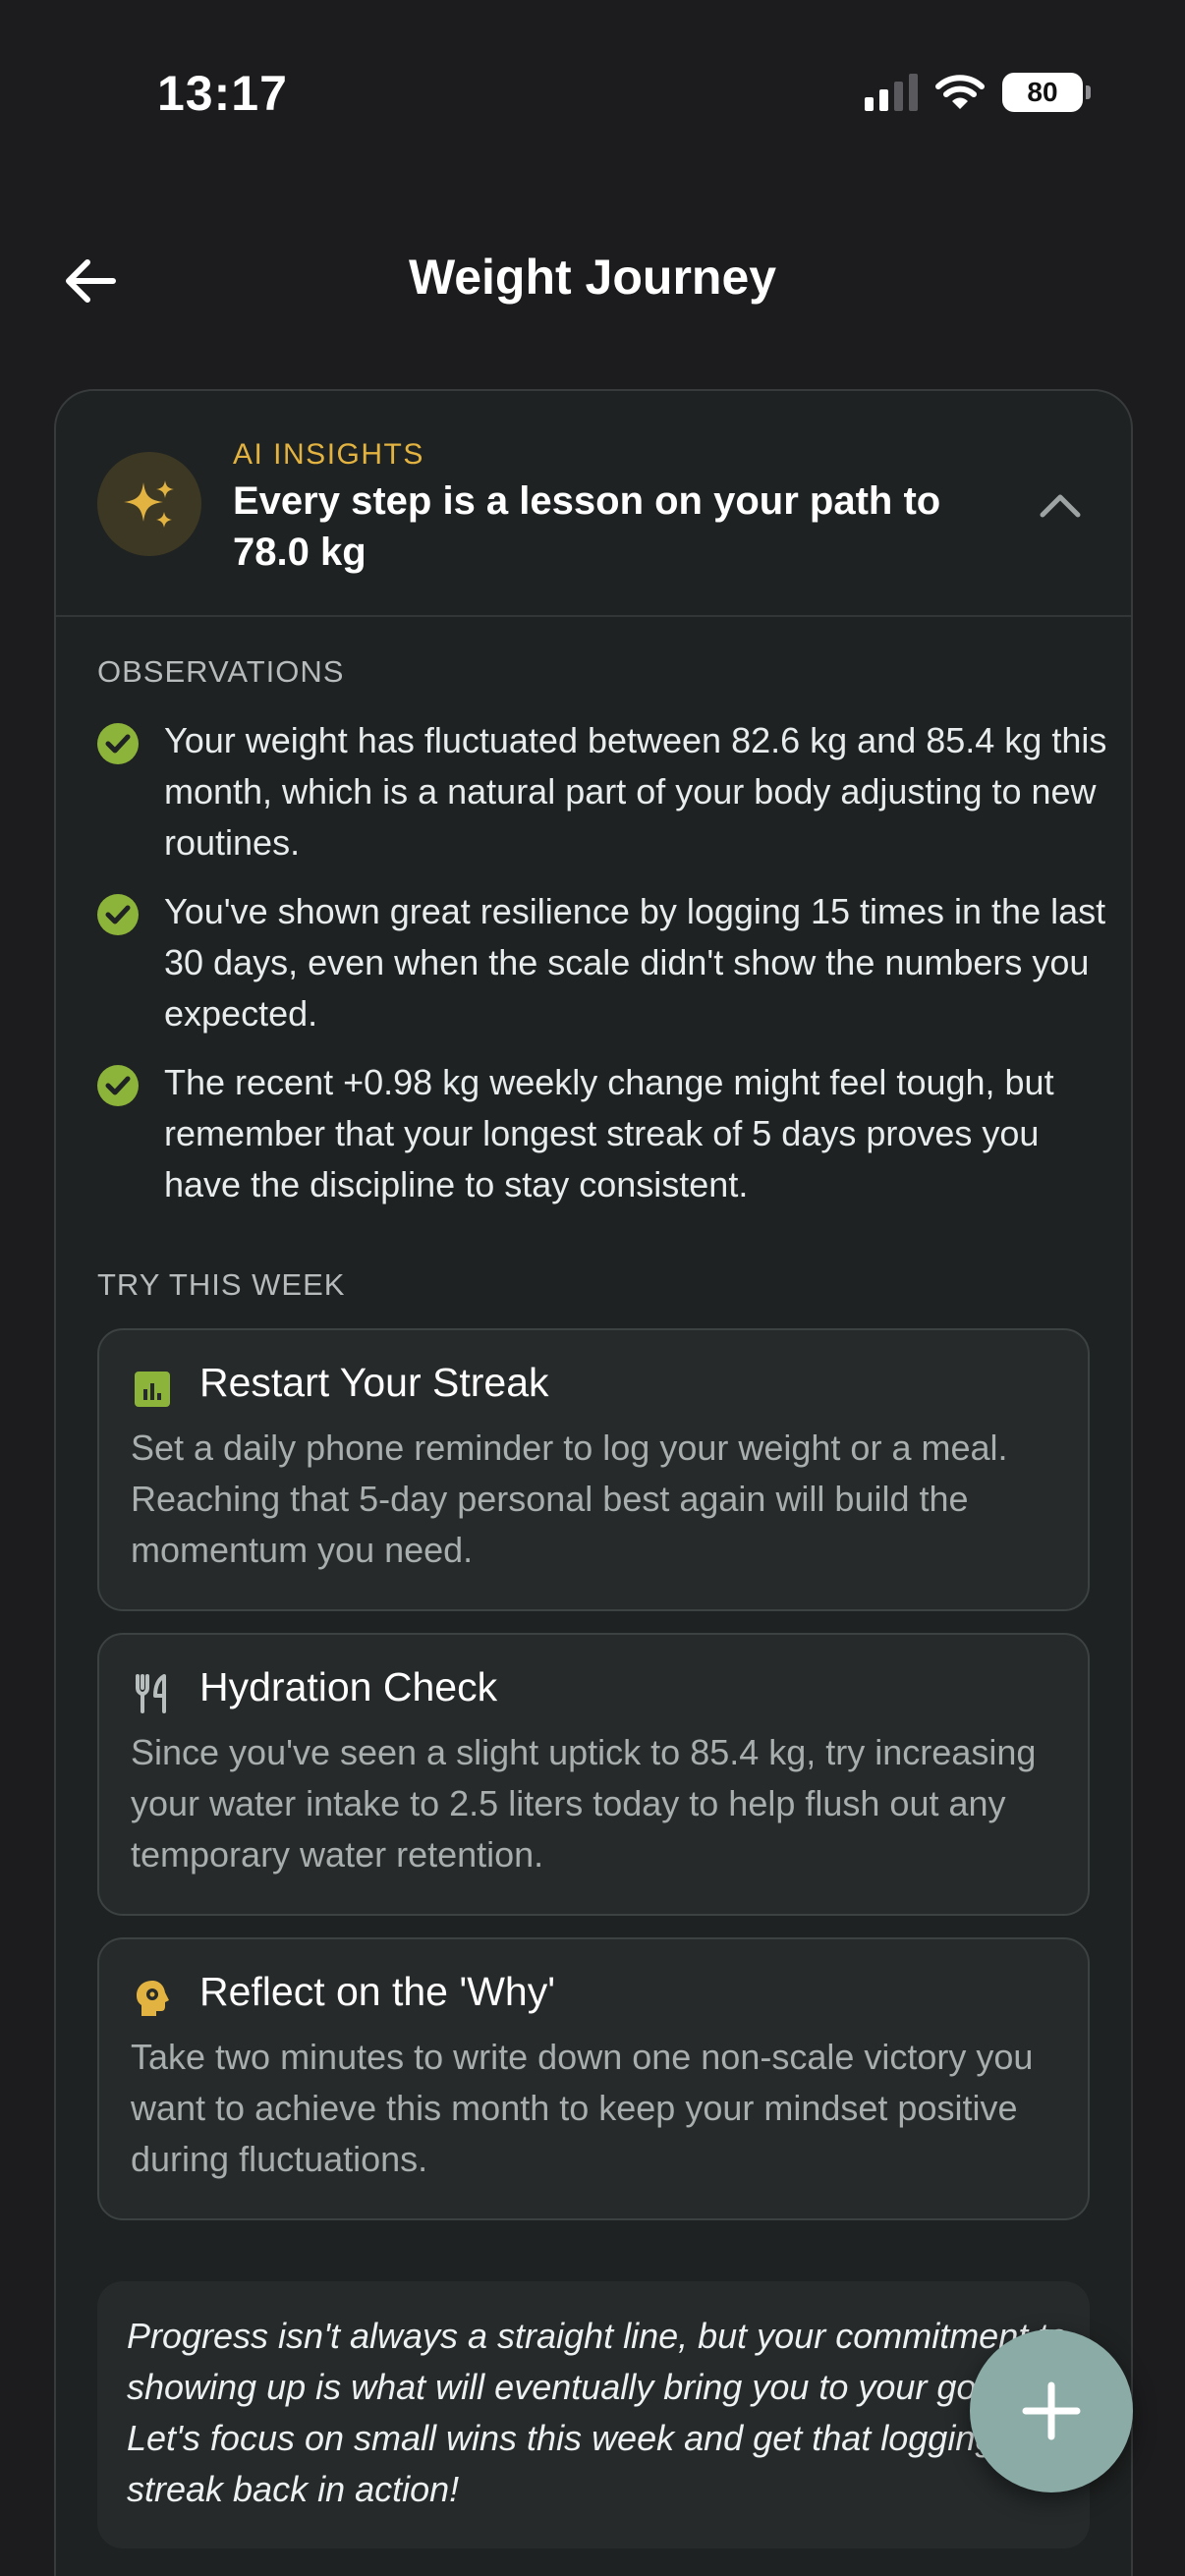  I want to click on tip-title: Restart Your Streak, so click(374, 1382).